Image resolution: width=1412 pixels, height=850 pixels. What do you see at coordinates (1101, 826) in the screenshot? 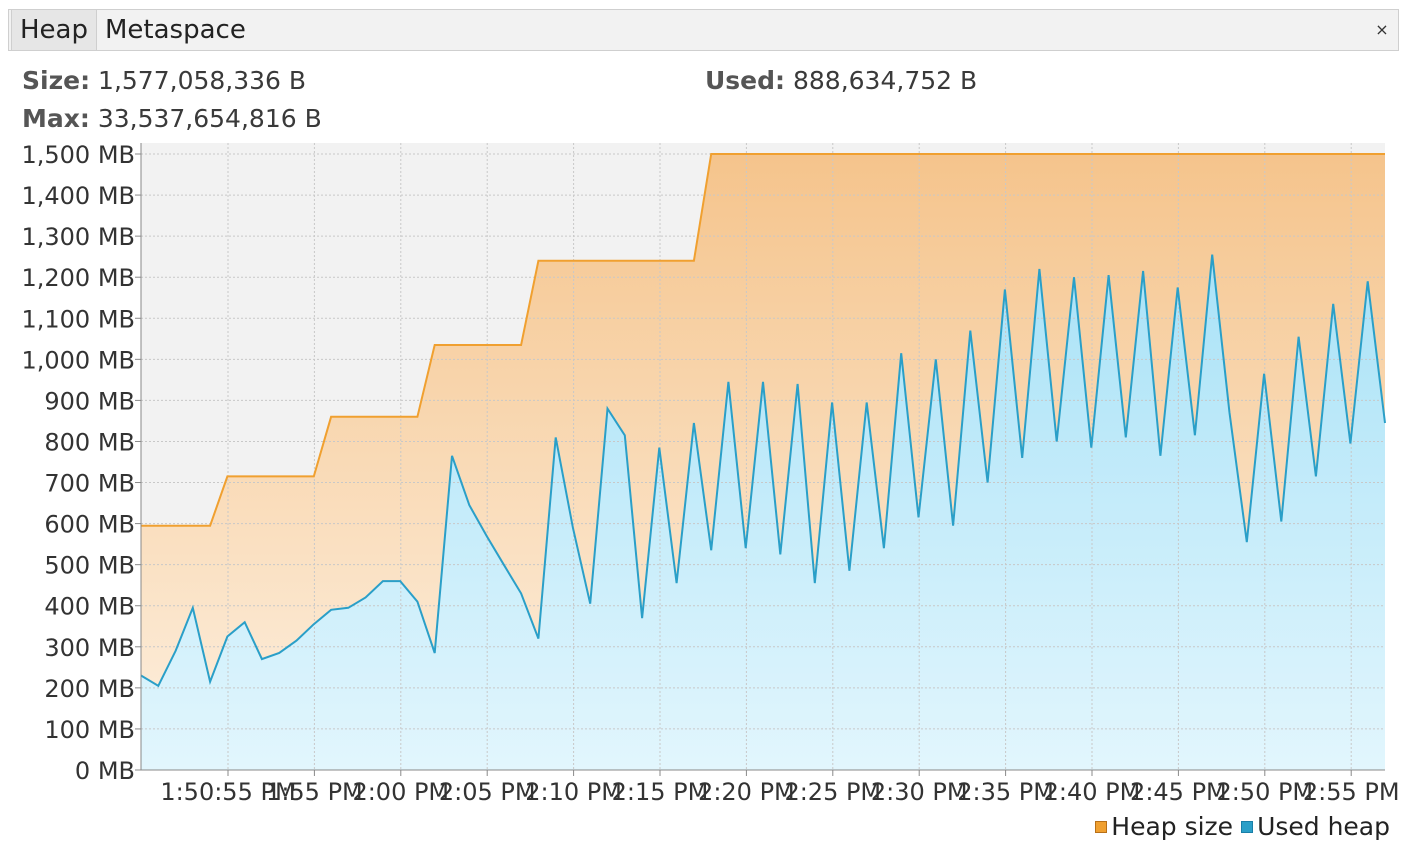
I see `legend-heap-size-swatch` at bounding box center [1101, 826].